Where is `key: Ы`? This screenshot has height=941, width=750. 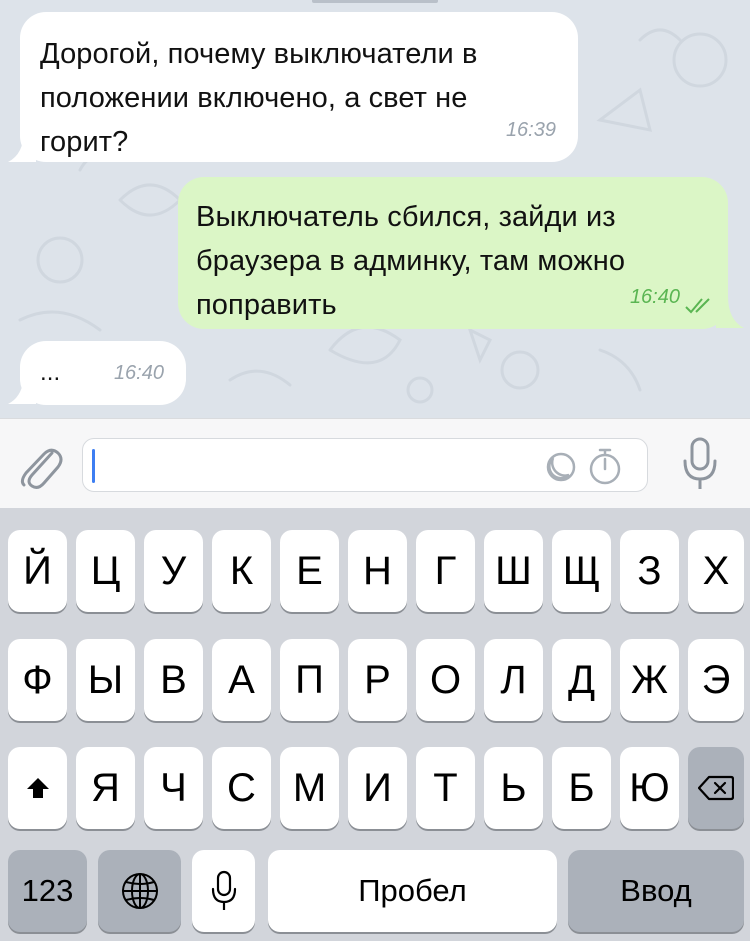 key: Ы is located at coordinates (105, 680).